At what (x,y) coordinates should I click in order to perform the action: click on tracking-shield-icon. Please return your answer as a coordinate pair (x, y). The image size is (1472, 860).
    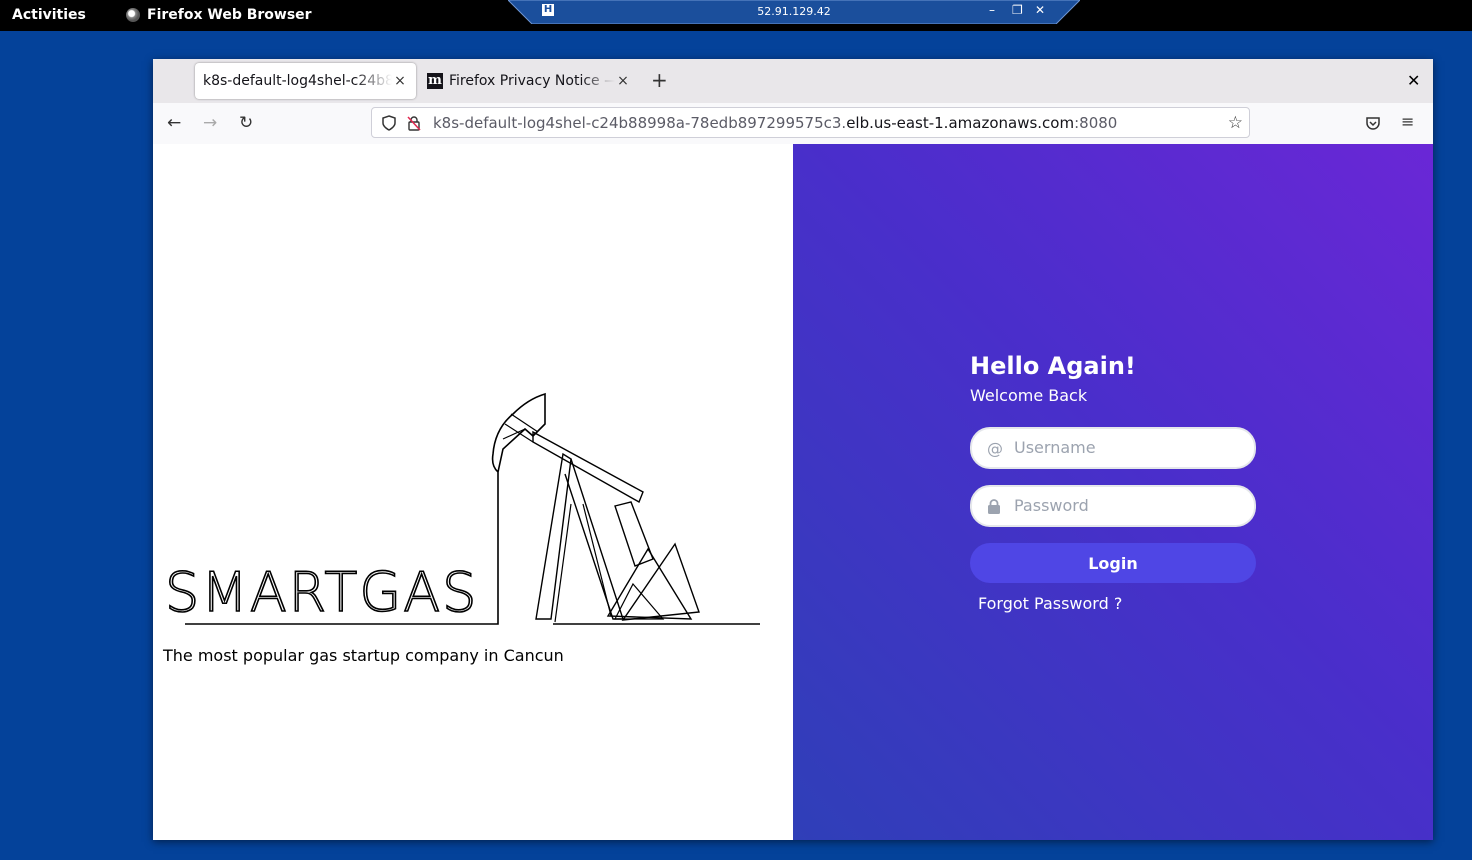
    Looking at the image, I should click on (389, 123).